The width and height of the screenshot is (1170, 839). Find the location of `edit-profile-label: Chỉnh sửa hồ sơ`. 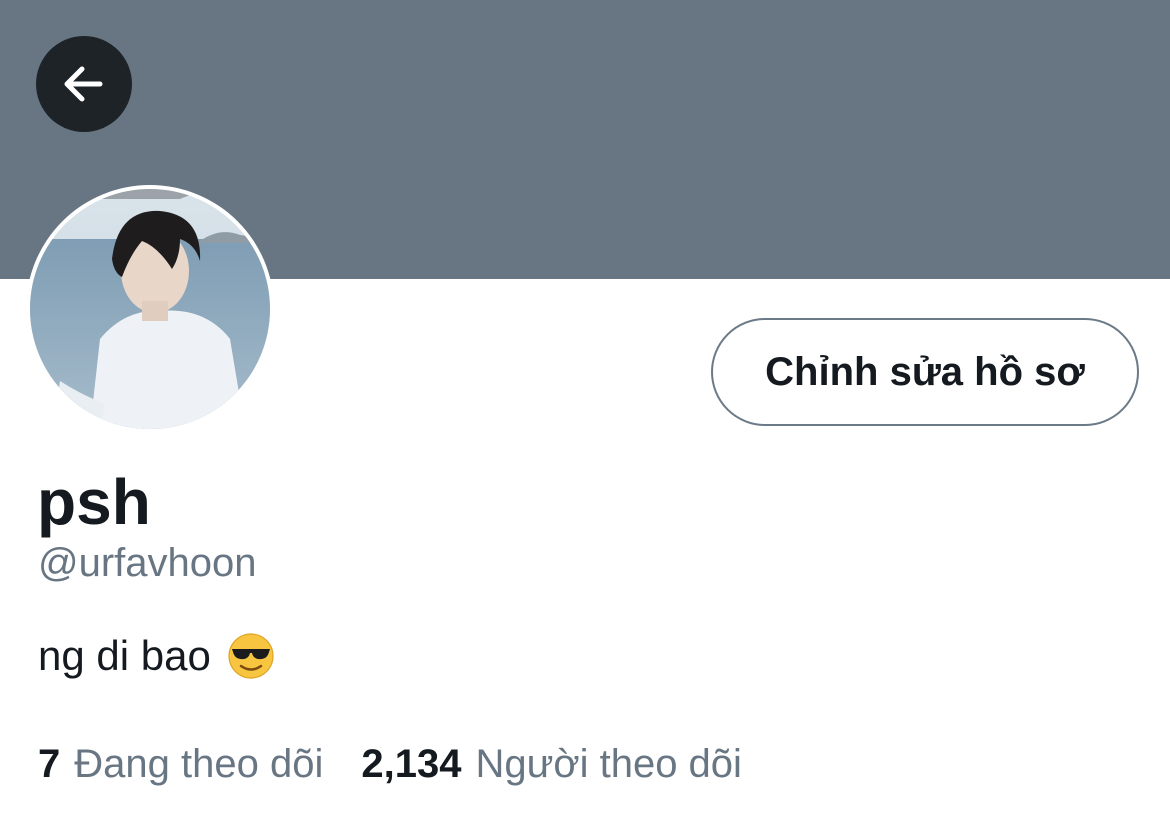

edit-profile-label: Chỉnh sửa hồ sơ is located at coordinates (925, 371).